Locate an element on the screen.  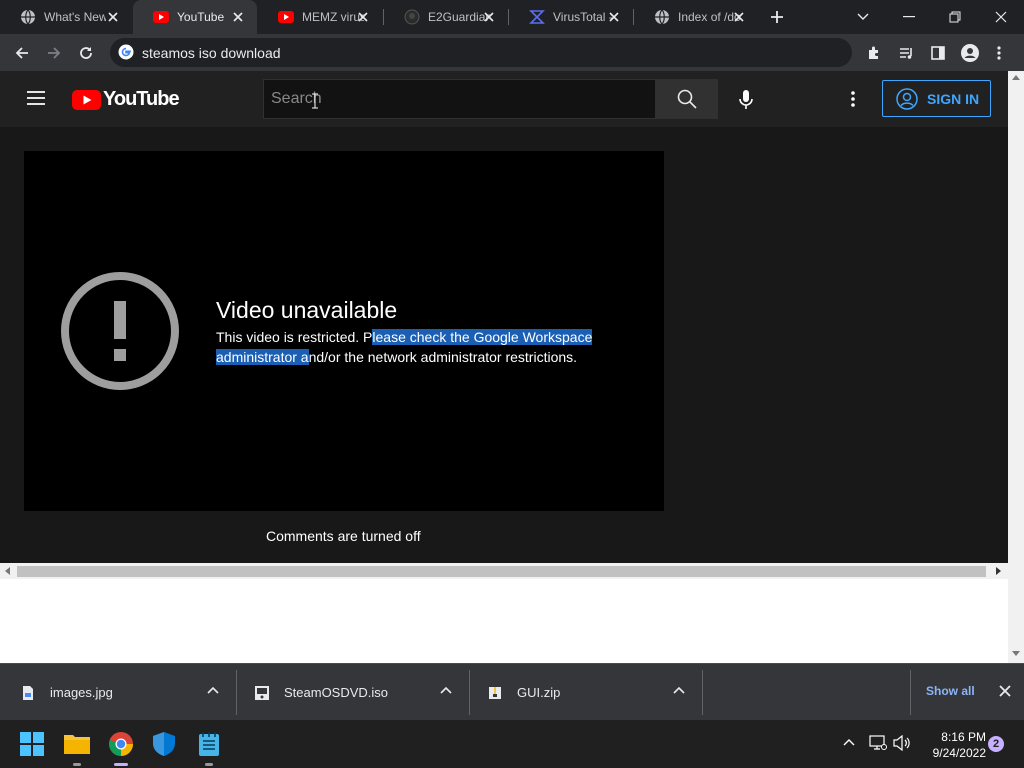
defender-shield-icon is located at coordinates (166, 745).